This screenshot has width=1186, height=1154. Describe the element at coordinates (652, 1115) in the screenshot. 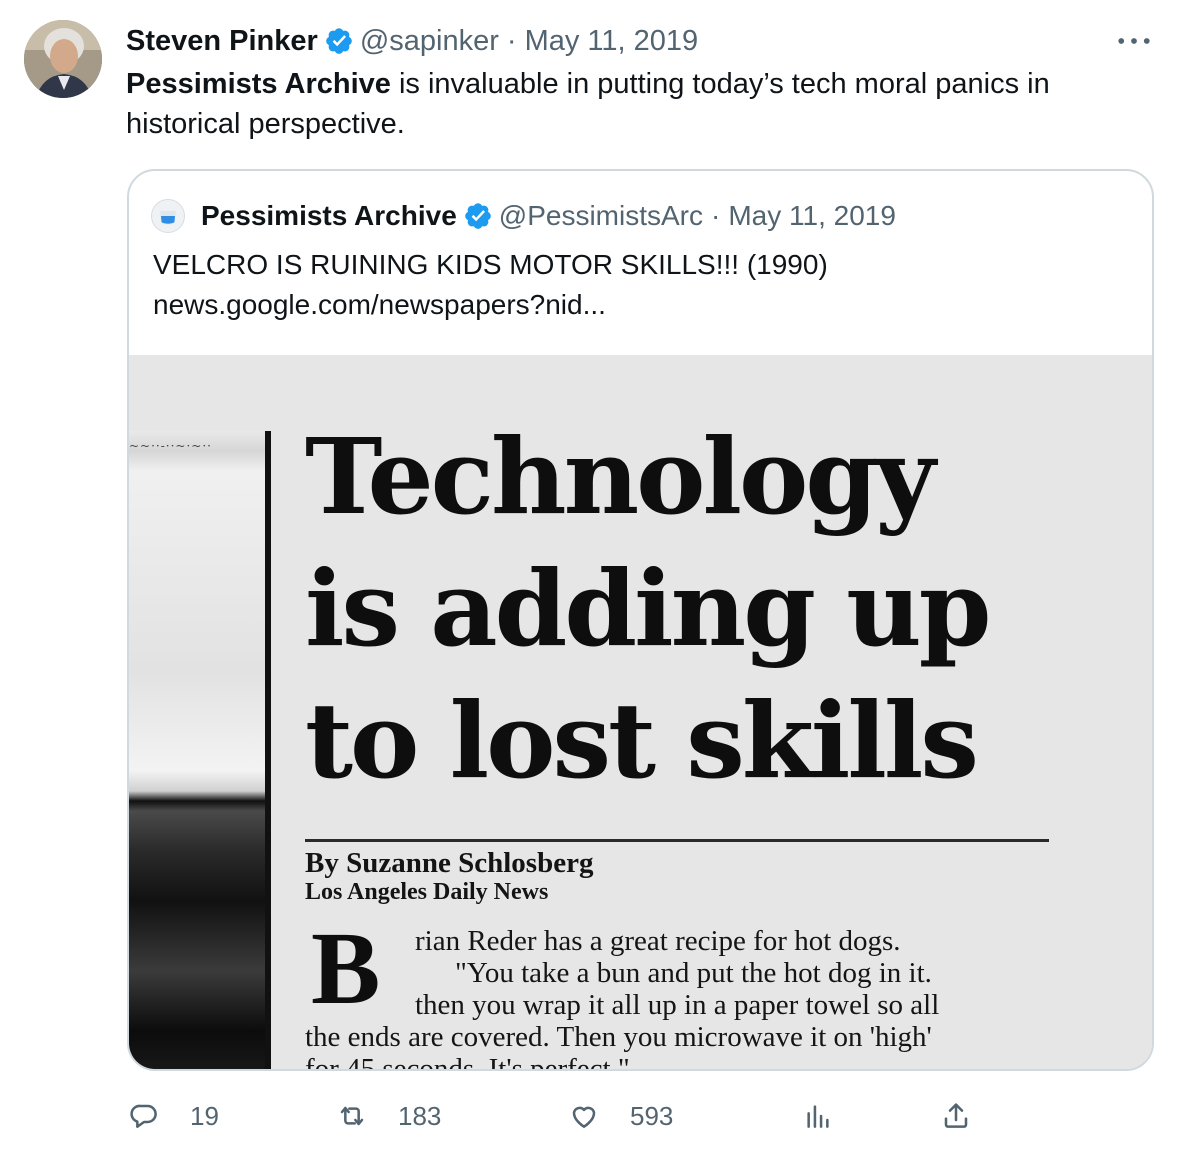

I see `like-count: 593` at that location.